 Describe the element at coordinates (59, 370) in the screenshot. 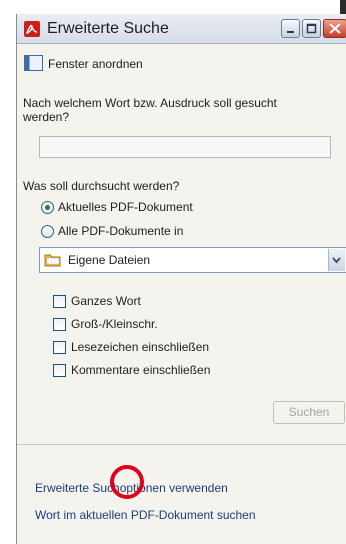

I see `checkbox-comments` at that location.